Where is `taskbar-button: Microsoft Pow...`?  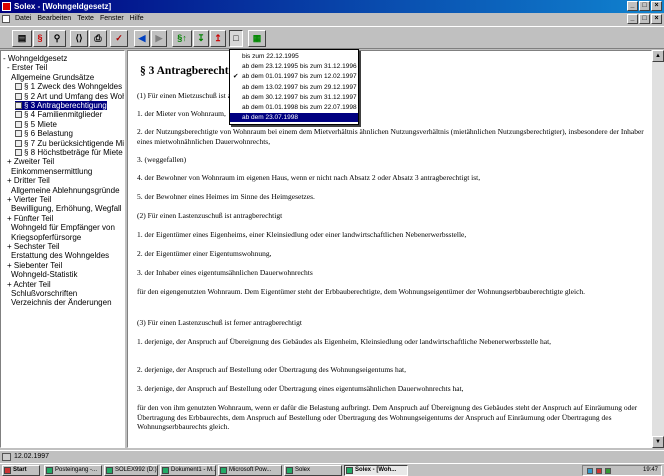
taskbar-button: Microsoft Pow... is located at coordinates (250, 470).